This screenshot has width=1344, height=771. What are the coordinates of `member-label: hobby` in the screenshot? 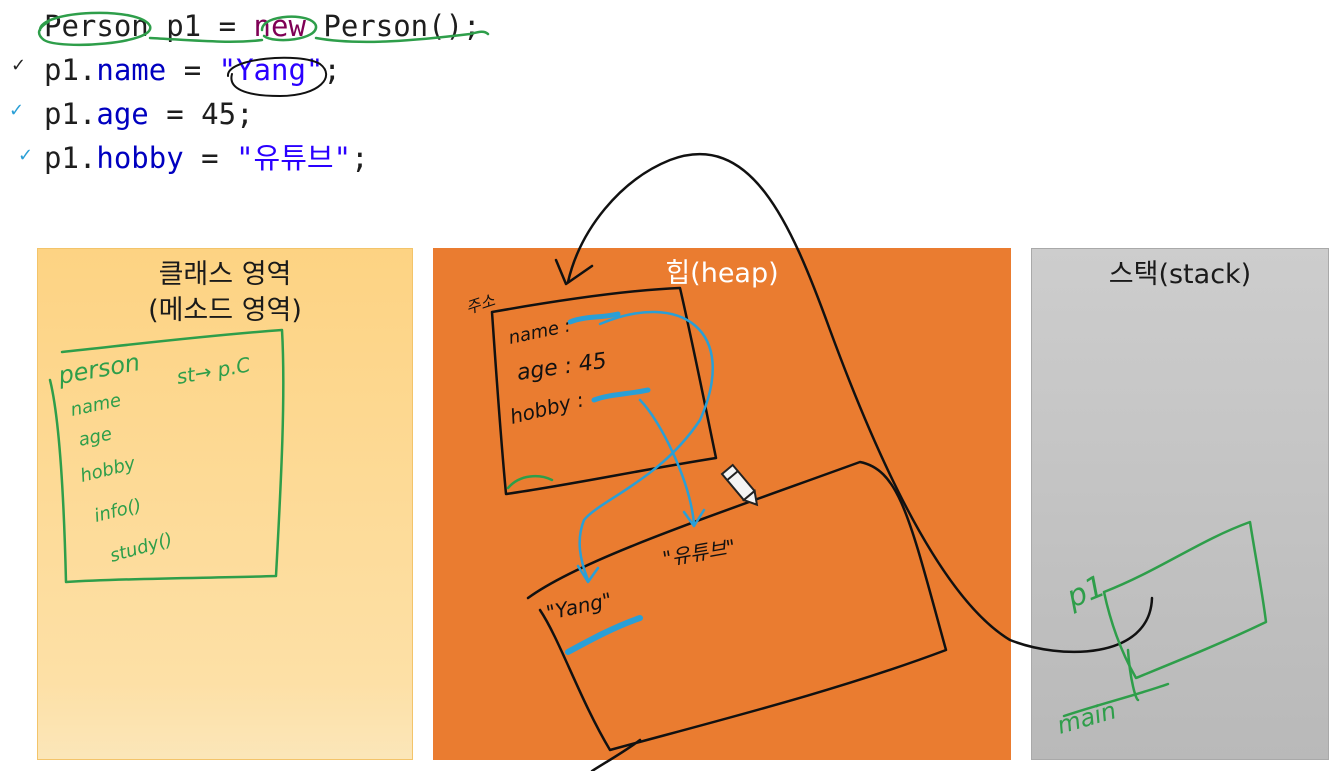 It's located at (108, 470).